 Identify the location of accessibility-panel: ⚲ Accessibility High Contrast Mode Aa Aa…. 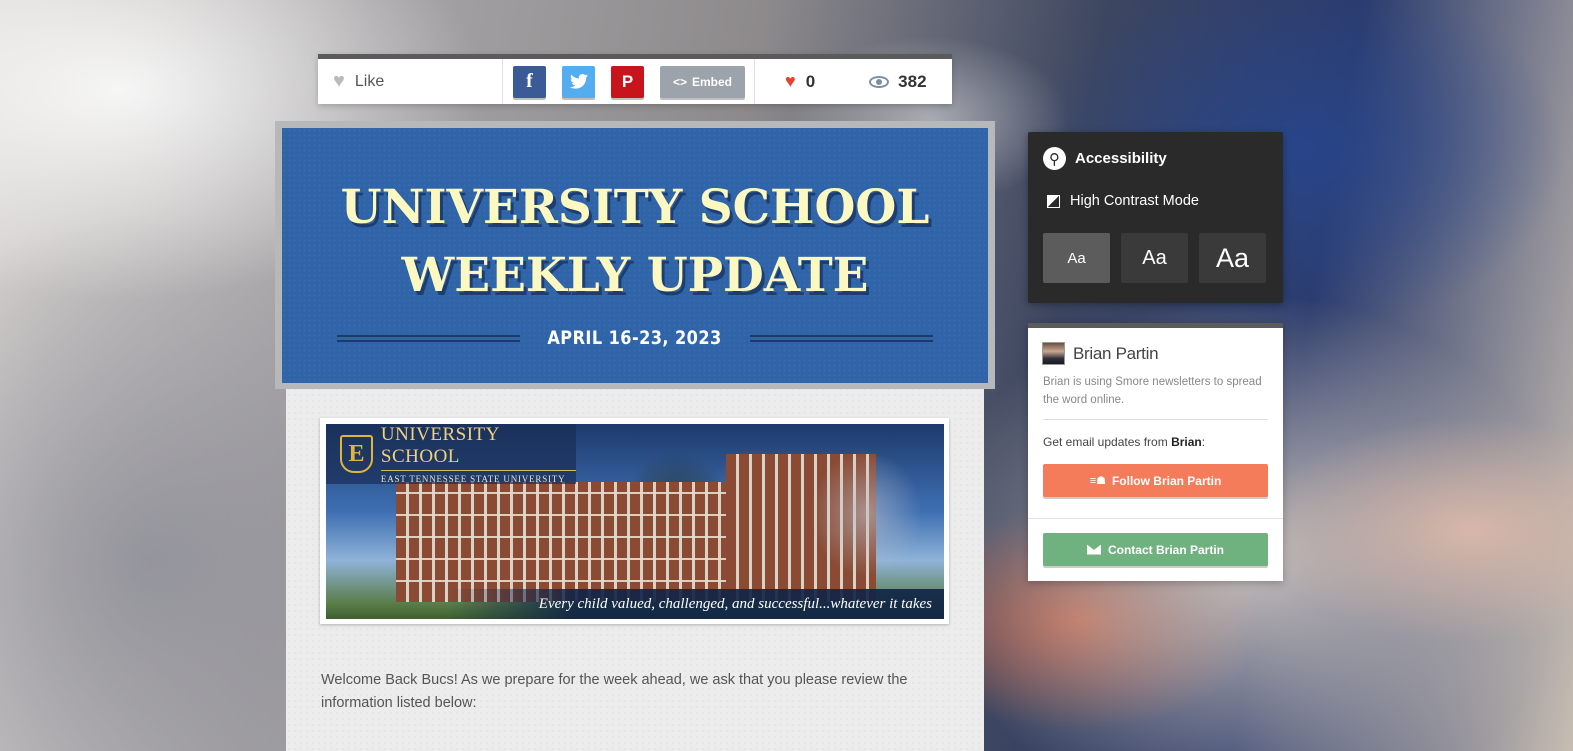
(1155, 217).